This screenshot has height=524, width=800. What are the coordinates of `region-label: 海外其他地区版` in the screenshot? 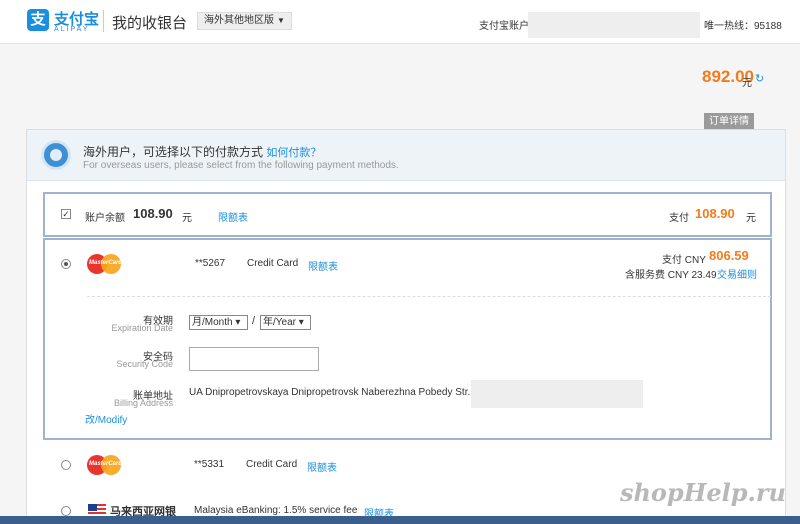 It's located at (239, 20).